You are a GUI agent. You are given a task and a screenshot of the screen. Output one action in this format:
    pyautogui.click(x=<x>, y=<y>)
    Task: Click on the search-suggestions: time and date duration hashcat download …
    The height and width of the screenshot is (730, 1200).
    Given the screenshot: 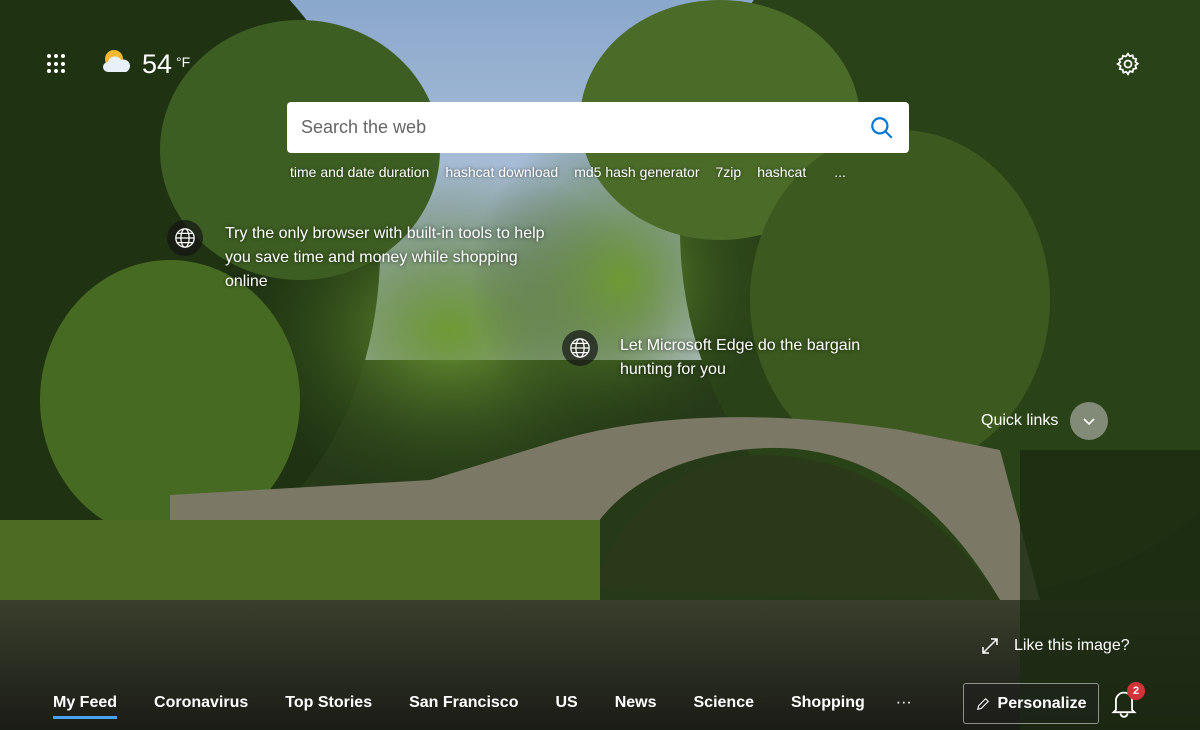 What is the action you would take?
    pyautogui.click(x=568, y=172)
    